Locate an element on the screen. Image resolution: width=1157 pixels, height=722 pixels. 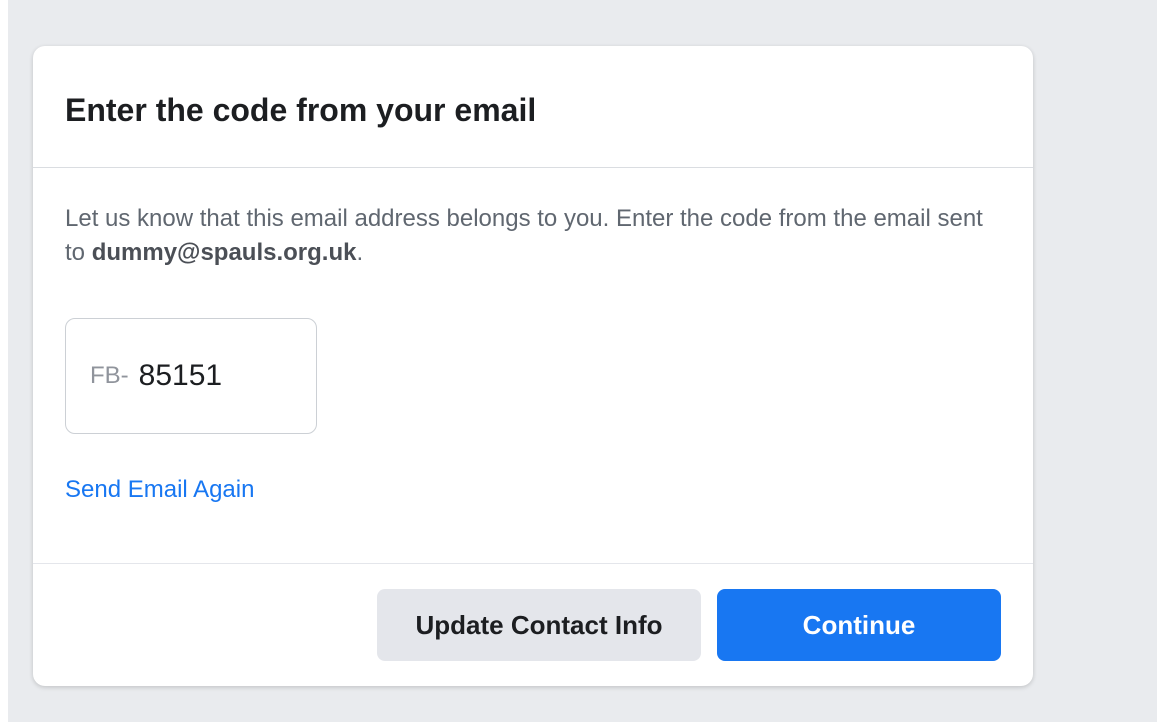
code-prefix: FB- is located at coordinates (109, 375).